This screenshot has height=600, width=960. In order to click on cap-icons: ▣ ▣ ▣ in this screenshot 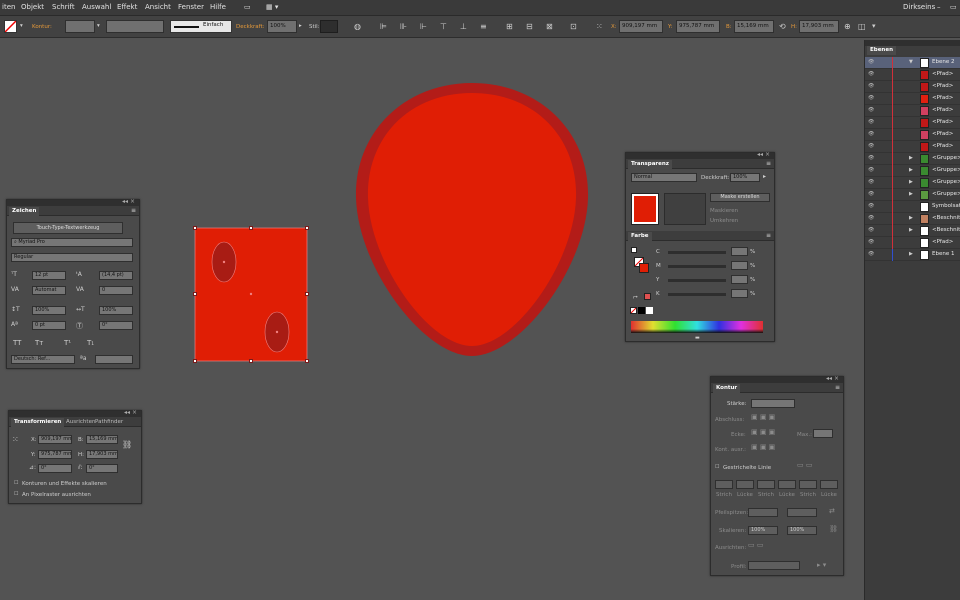, I will do `click(763, 417)`.